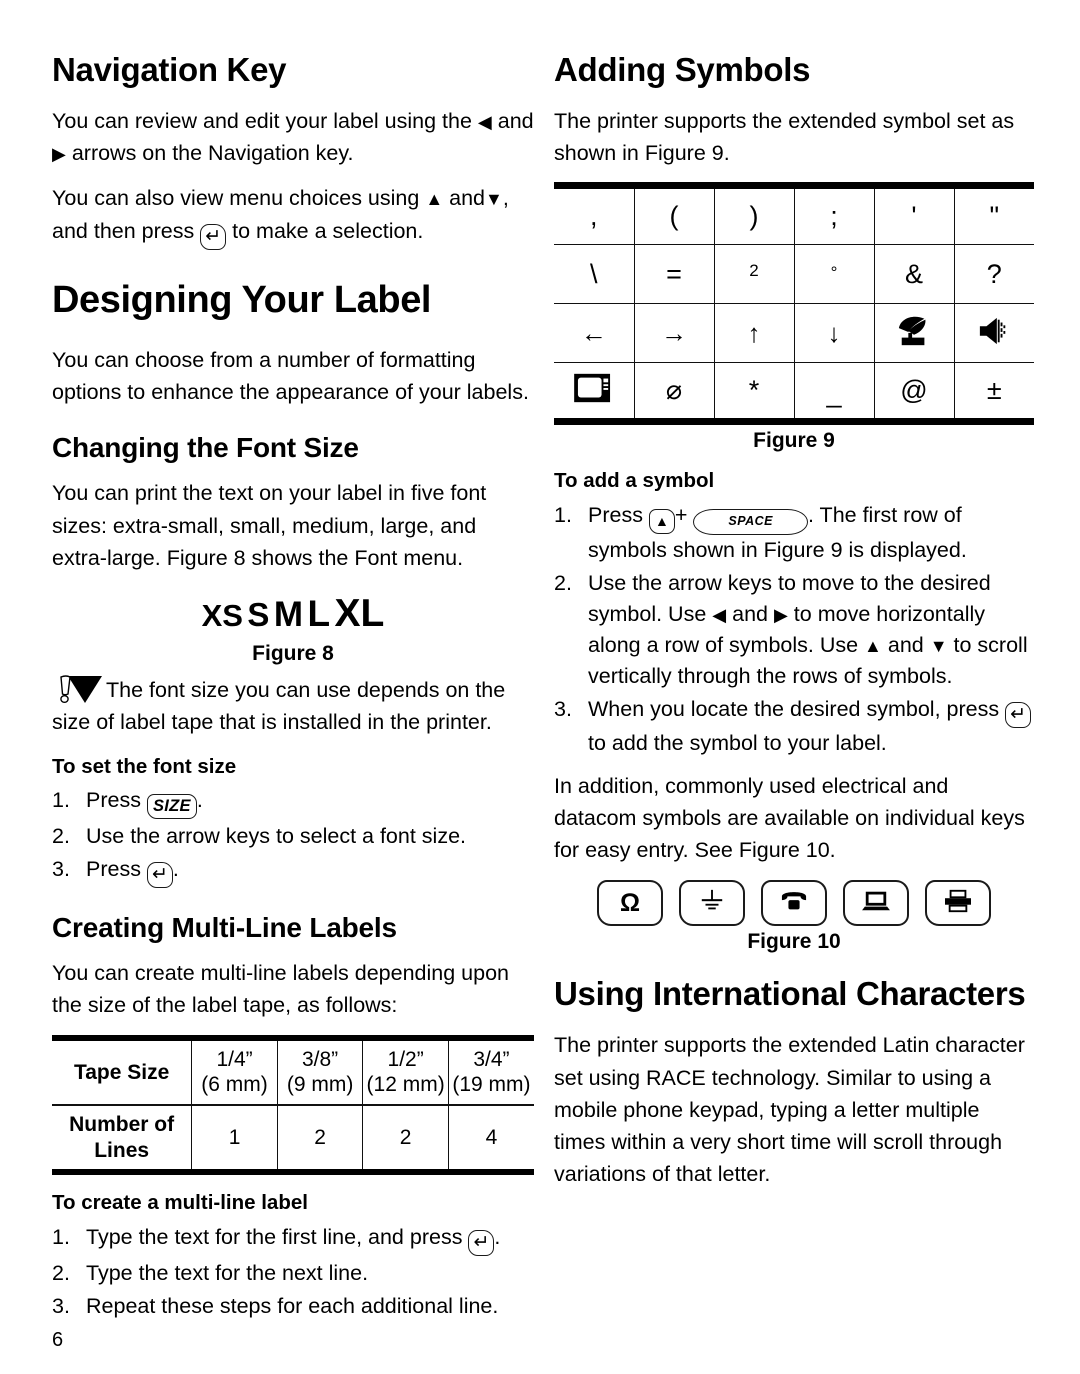 Image resolution: width=1080 pixels, height=1374 pixels. What do you see at coordinates (794, 942) in the screenshot?
I see `figure-10-caption: Figure 10` at bounding box center [794, 942].